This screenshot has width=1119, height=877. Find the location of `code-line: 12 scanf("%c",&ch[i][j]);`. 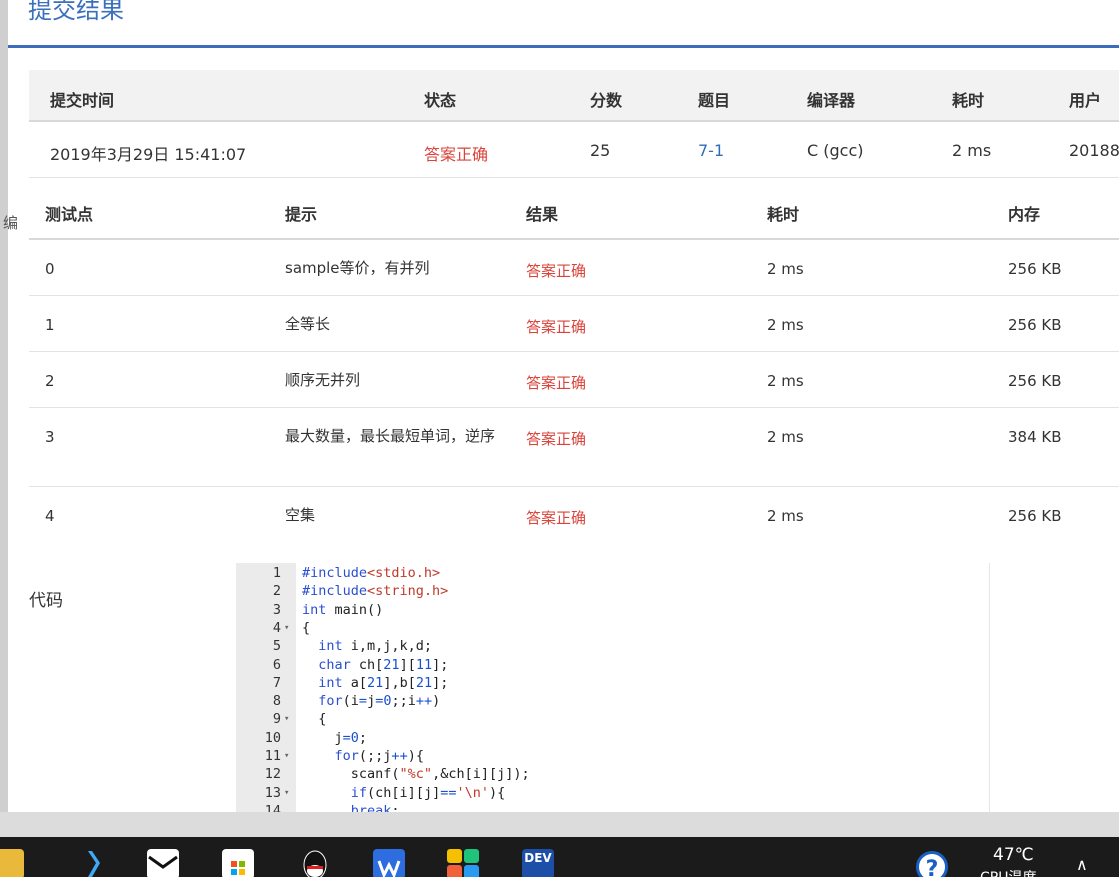

code-line: 12 scanf("%c",&ch[i][j]); is located at coordinates (613, 774).